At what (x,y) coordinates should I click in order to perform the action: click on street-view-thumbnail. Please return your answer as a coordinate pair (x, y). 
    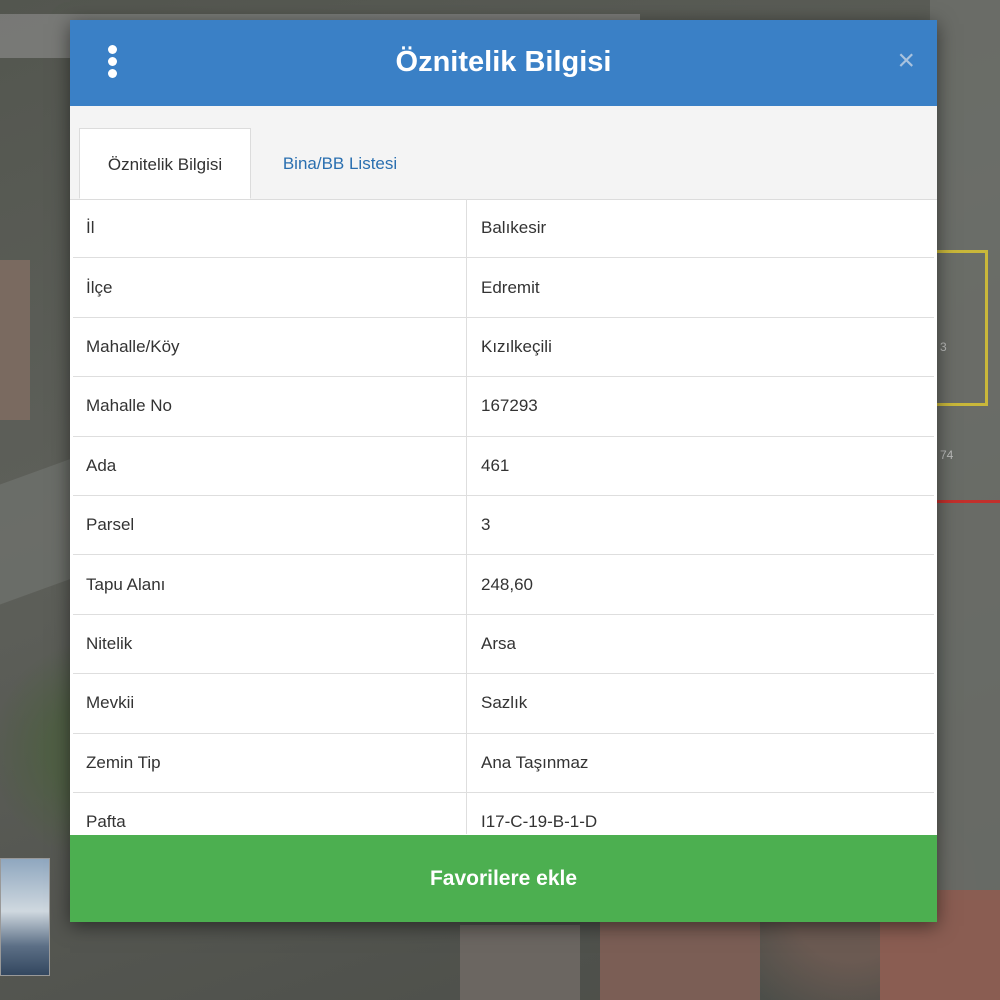
    Looking at the image, I should click on (25, 917).